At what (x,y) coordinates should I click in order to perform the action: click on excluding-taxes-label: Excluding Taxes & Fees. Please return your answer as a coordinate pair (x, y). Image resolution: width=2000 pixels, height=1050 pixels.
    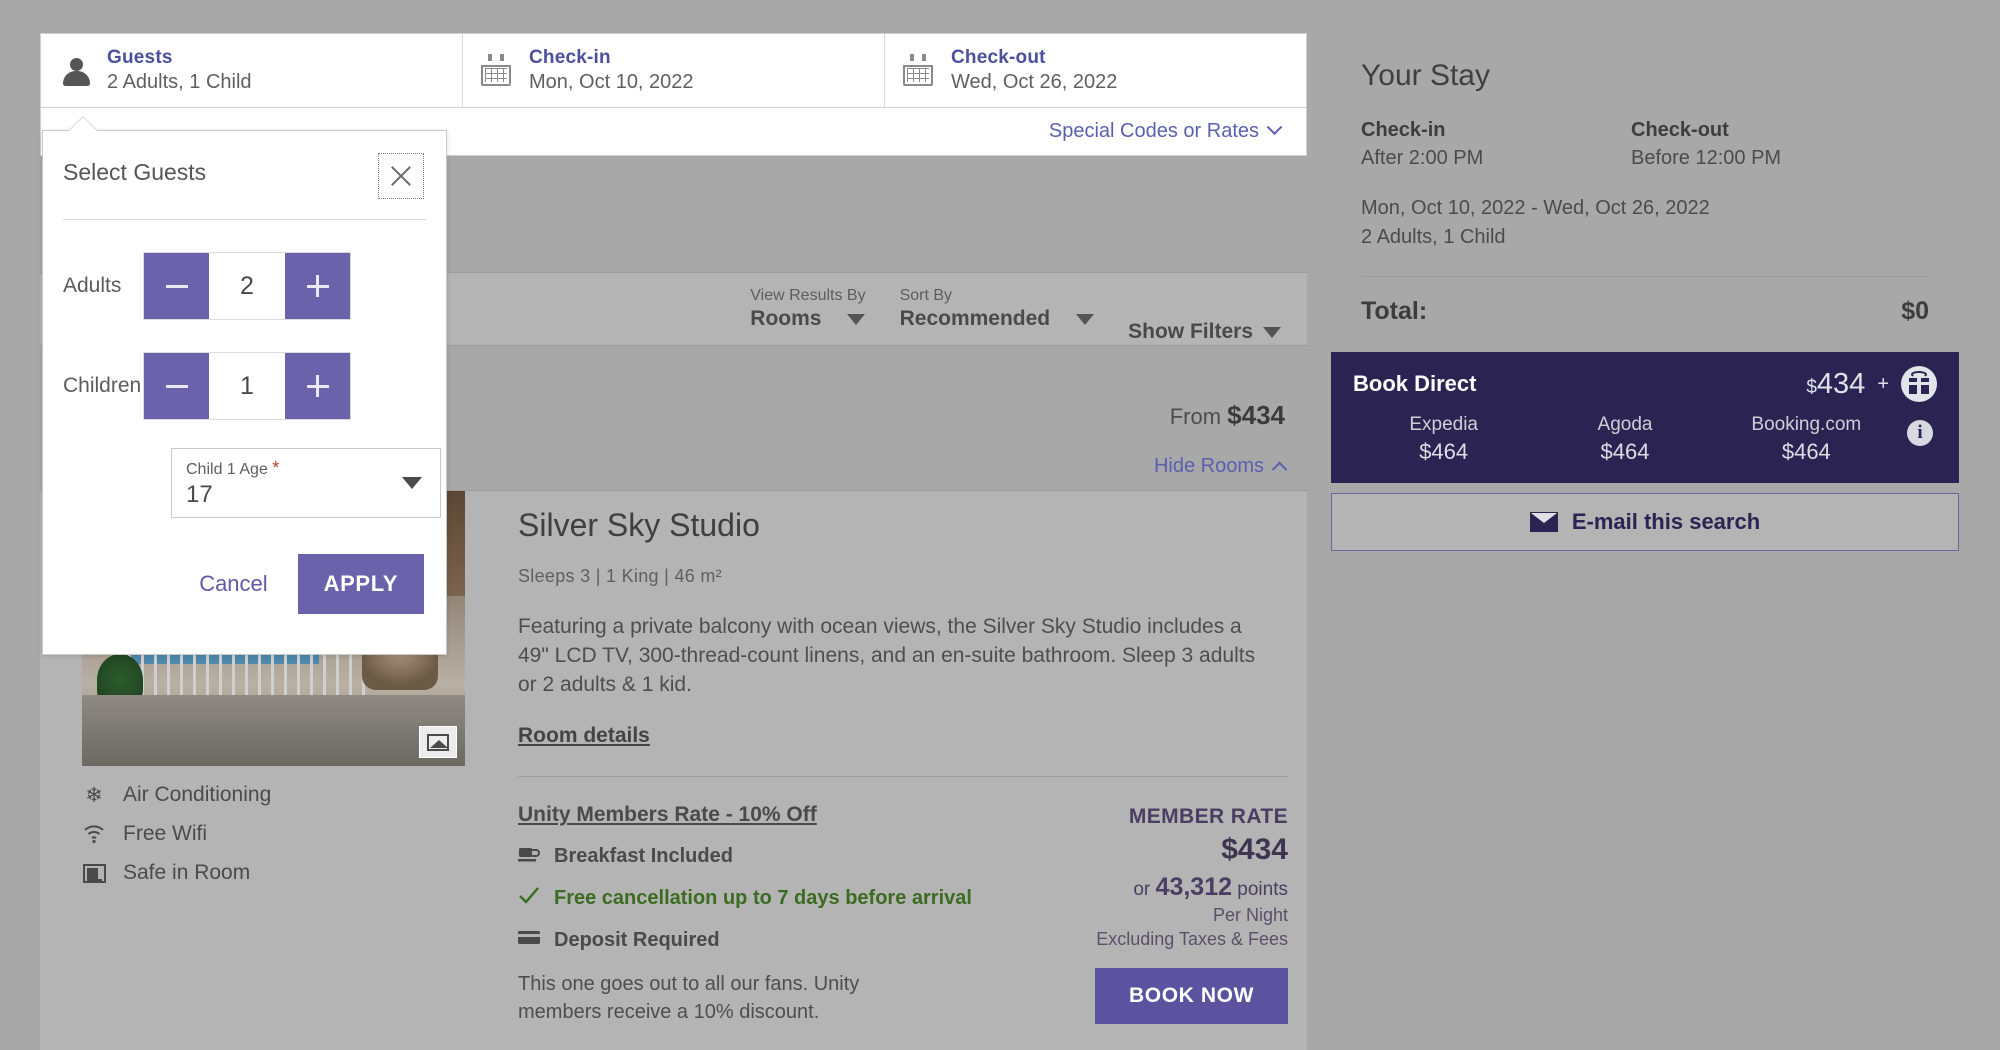
    Looking at the image, I should click on (1143, 939).